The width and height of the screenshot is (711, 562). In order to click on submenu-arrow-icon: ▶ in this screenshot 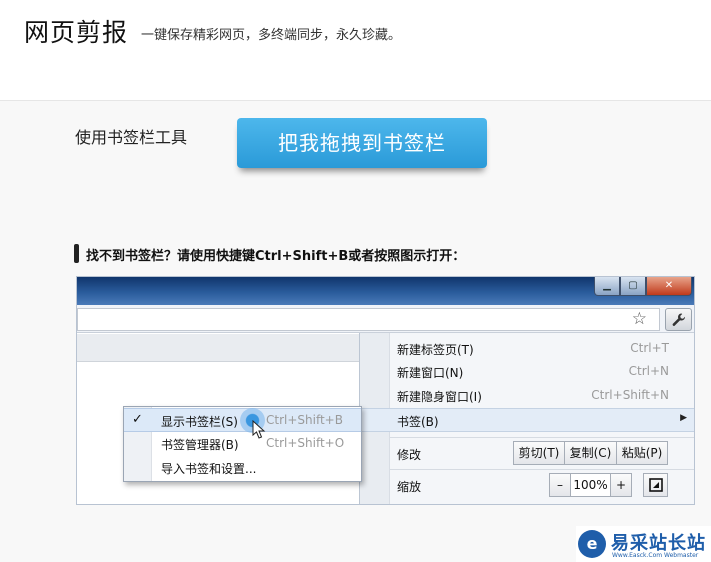, I will do `click(683, 418)`.